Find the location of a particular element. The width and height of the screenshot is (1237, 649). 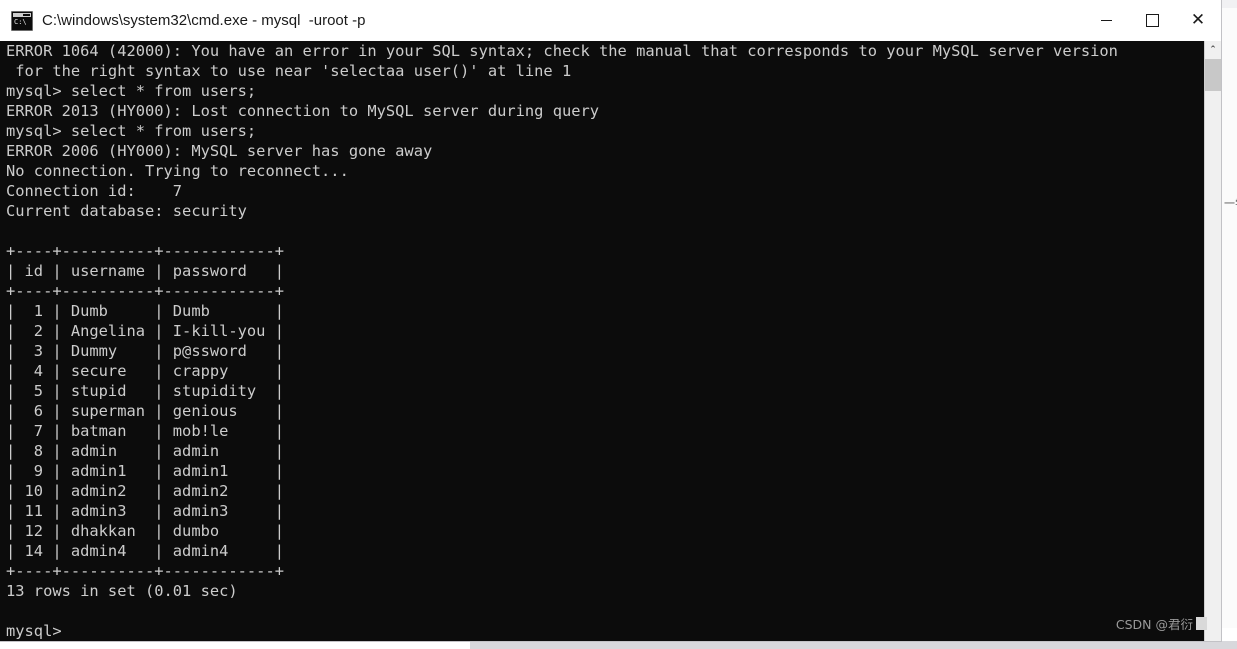

console-line: | 8 | admin | admin | is located at coordinates (145, 451).